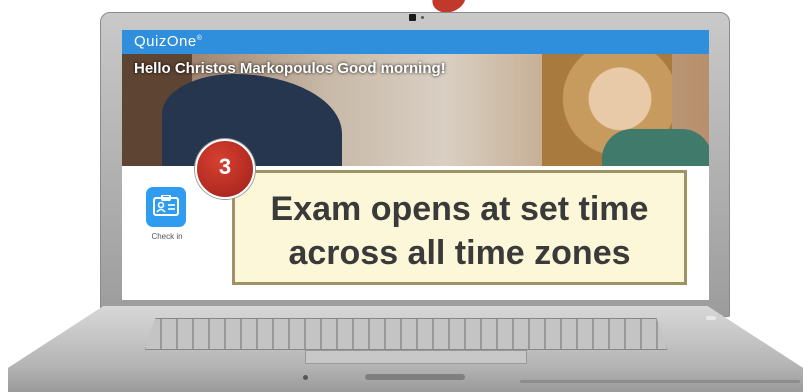 The width and height of the screenshot is (811, 392). Describe the element at coordinates (290, 68) in the screenshot. I see `greeting-text: Hello Christos Markopoulos Good morning!` at that location.